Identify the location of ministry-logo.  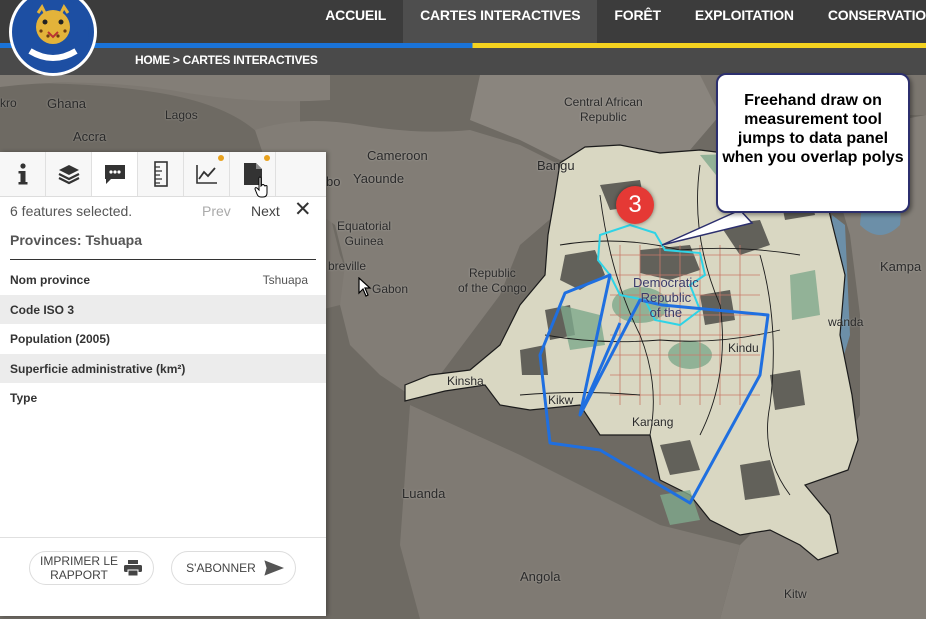
(53, 38).